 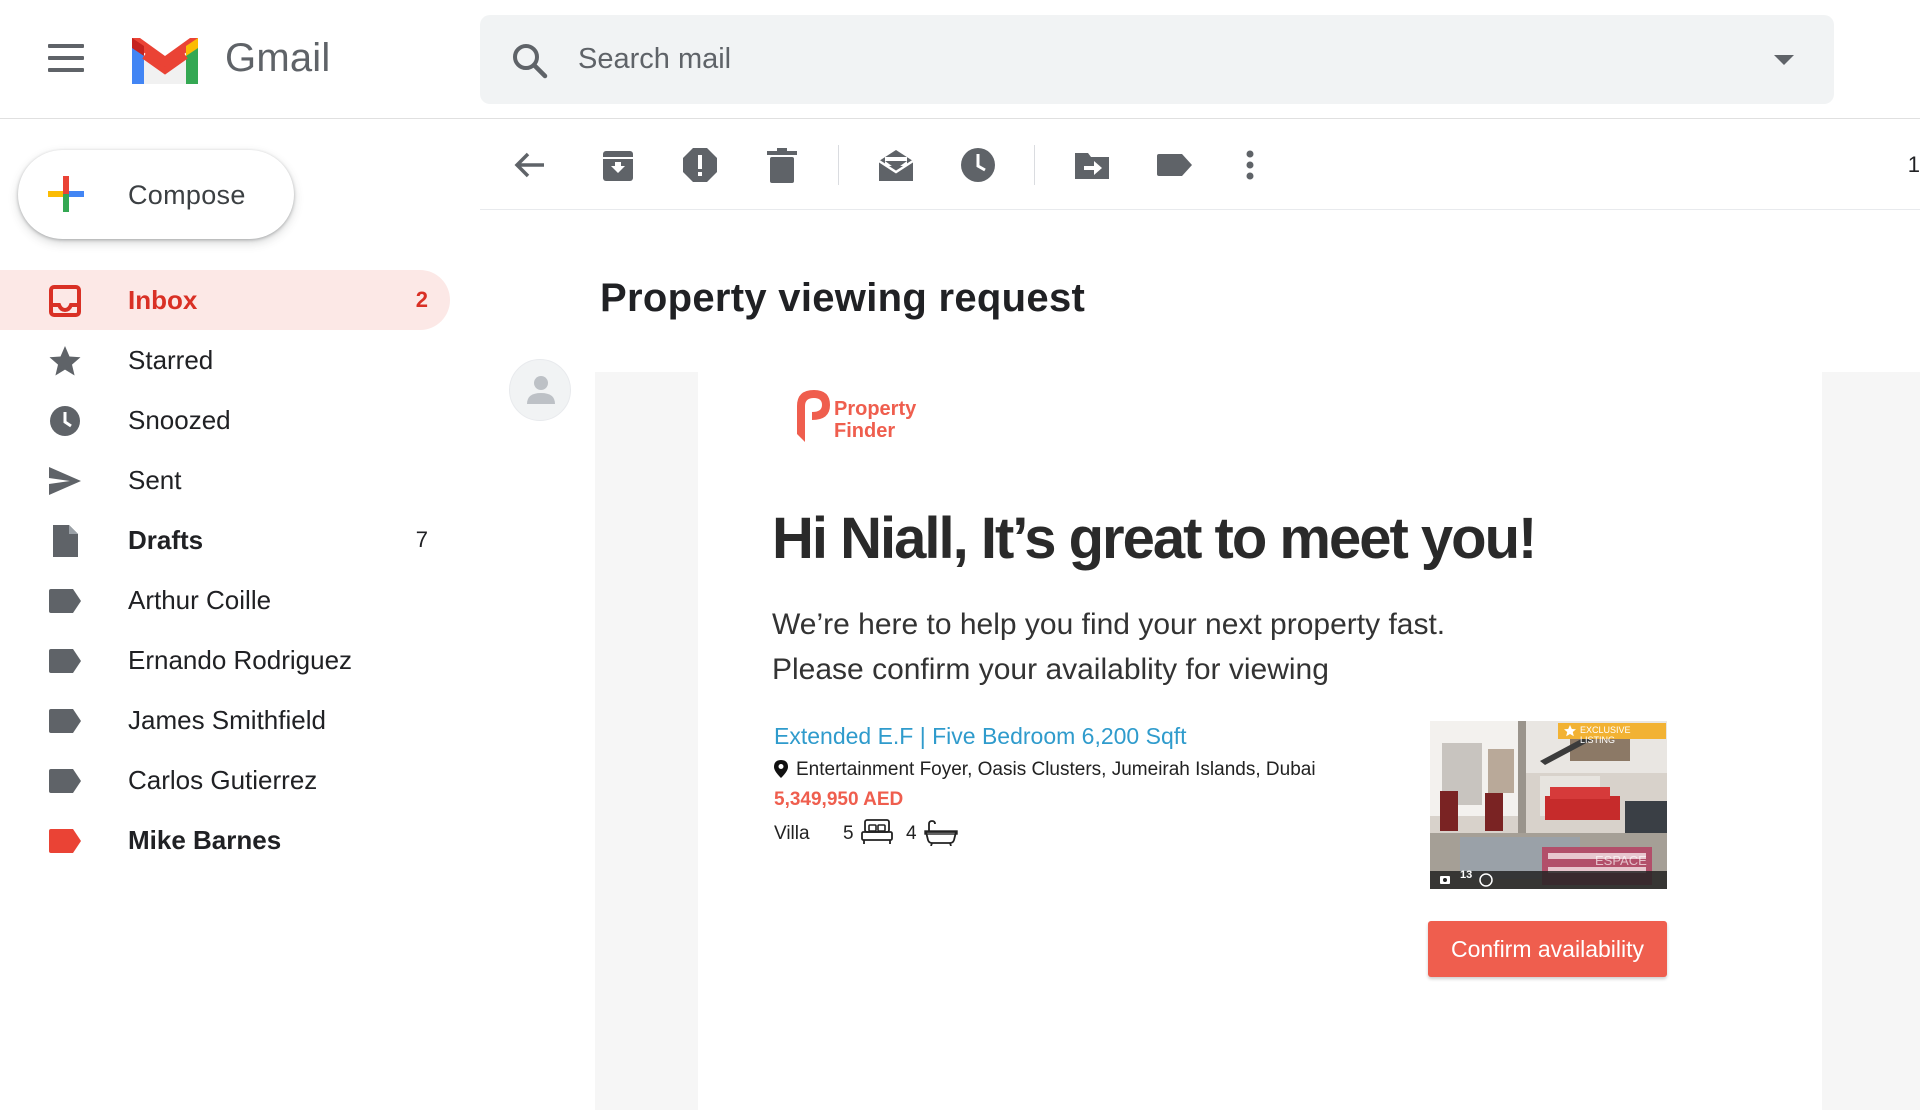 I want to click on search-options-chevron-down-icon, so click(x=1784, y=60).